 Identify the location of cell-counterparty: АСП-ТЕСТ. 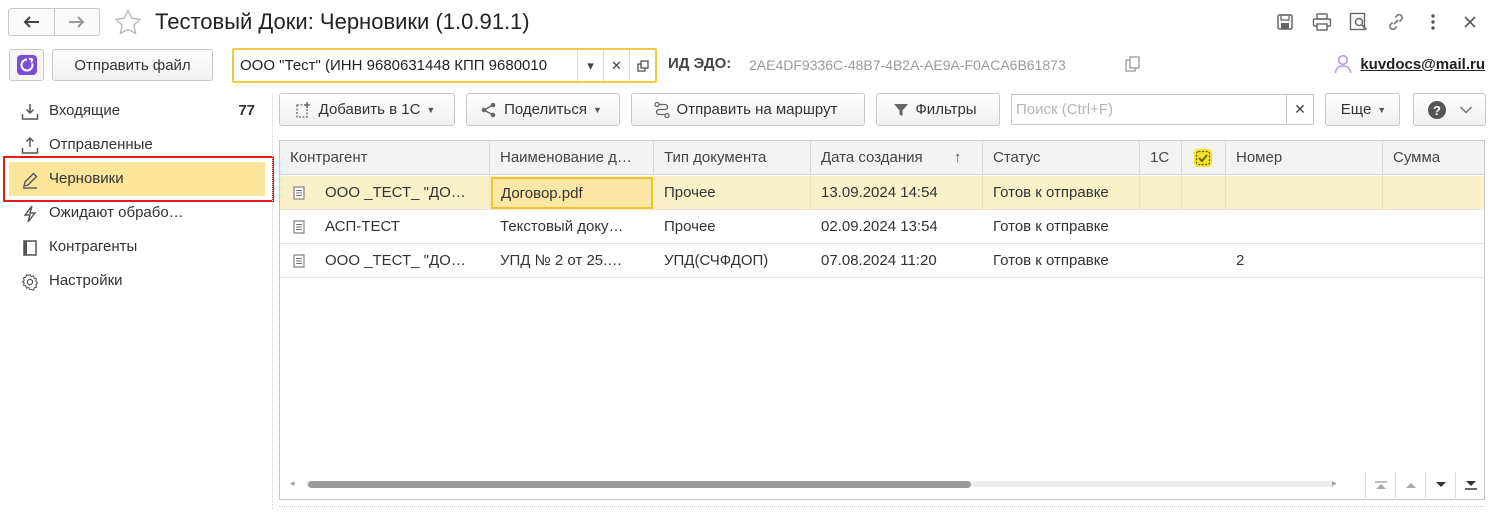
(362, 226).